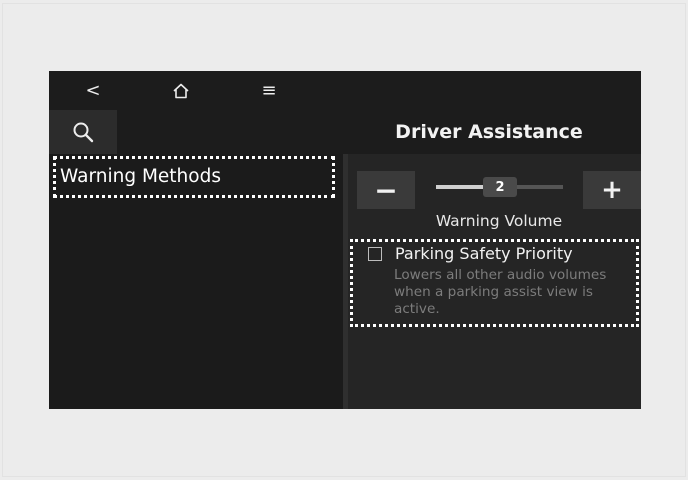 This screenshot has height=480, width=688. What do you see at coordinates (499, 221) in the screenshot?
I see `warning-volume-label: Warning Volume` at bounding box center [499, 221].